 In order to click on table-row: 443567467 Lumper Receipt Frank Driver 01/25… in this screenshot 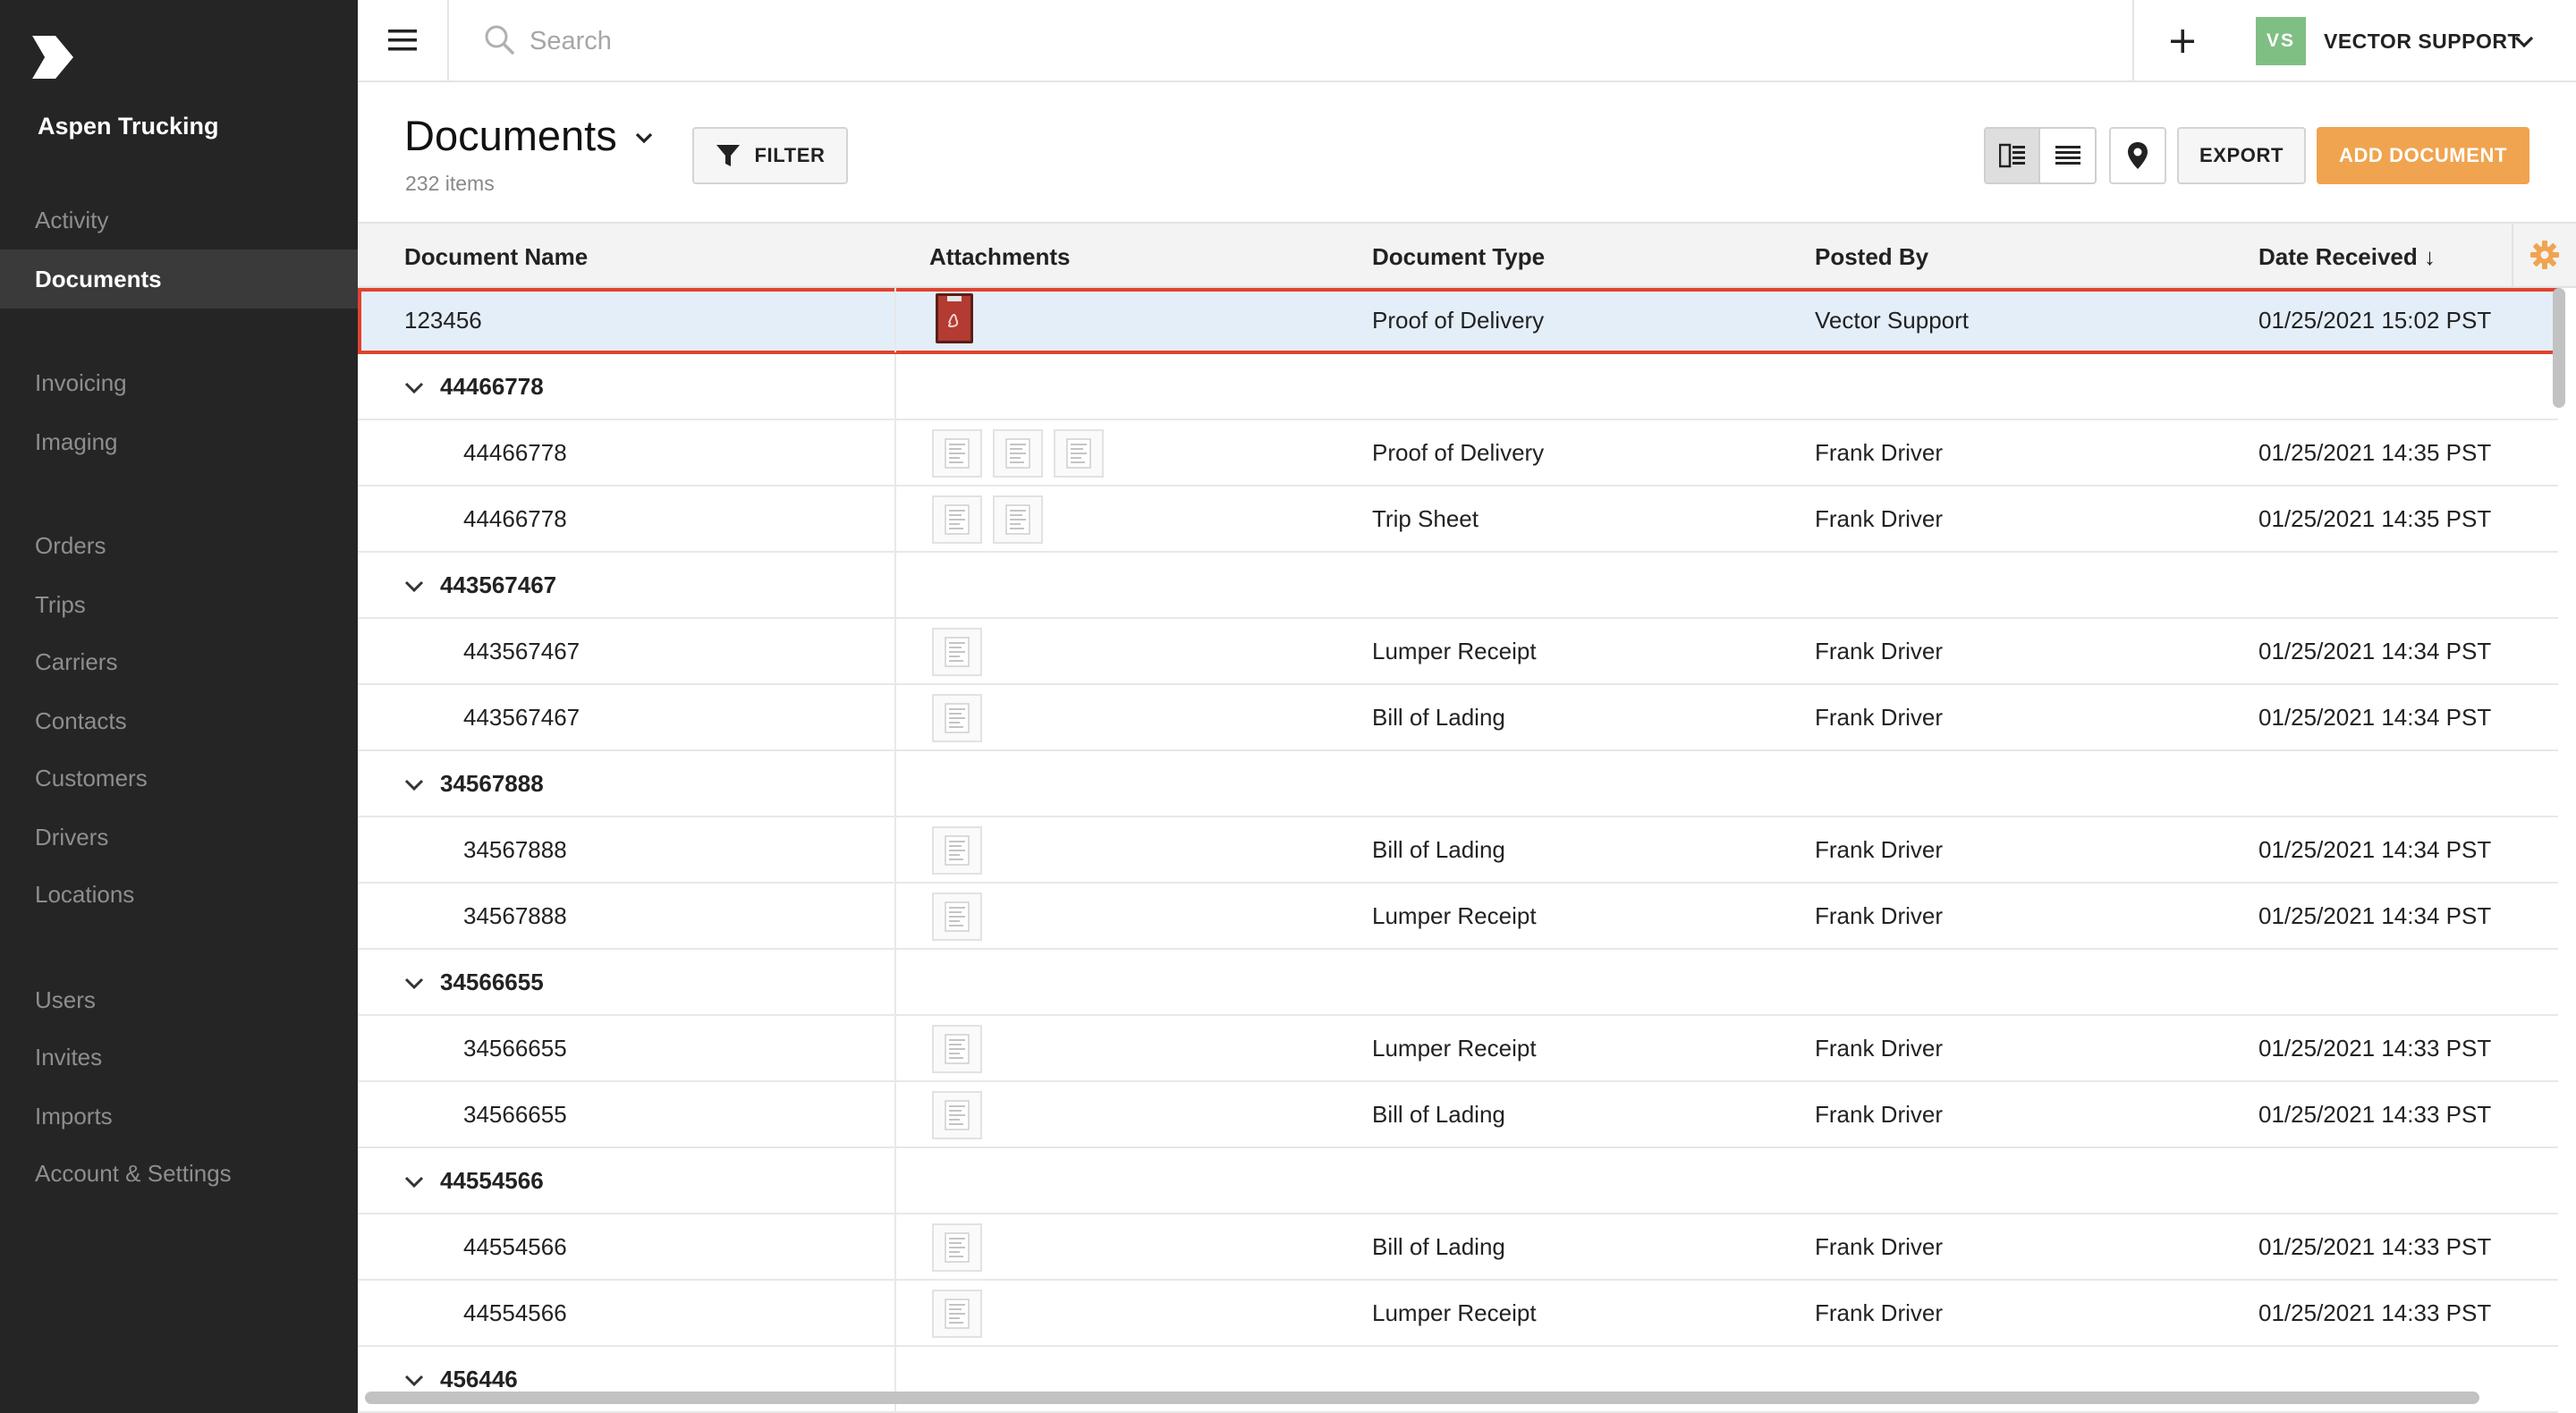, I will do `click(1458, 652)`.